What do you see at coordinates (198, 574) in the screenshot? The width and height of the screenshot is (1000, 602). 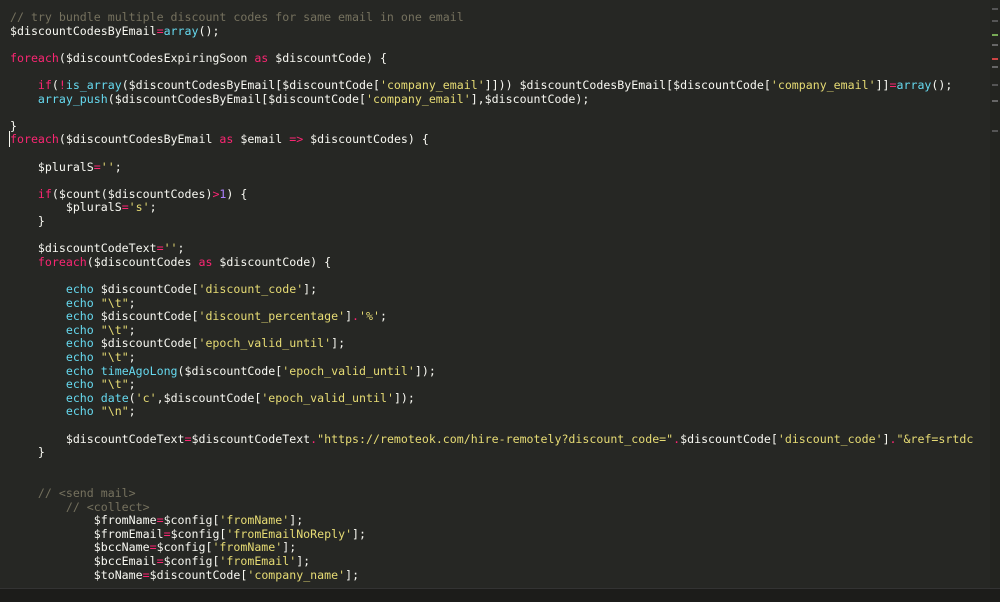 I see `code-token: $discountCode[` at bounding box center [198, 574].